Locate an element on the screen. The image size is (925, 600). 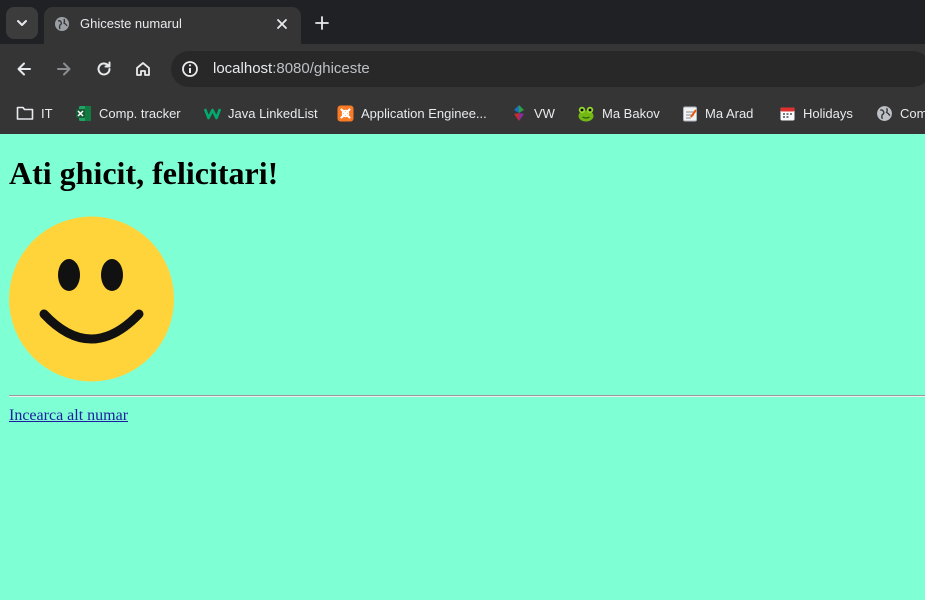
smiley-face-icon is located at coordinates (91, 299).